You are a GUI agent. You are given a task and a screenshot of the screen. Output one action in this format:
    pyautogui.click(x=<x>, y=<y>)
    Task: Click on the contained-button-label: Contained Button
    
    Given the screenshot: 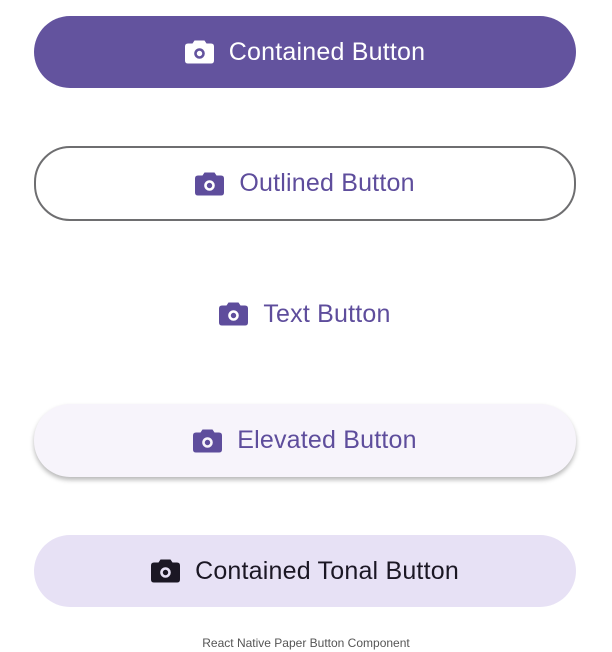 What is the action you would take?
    pyautogui.click(x=327, y=51)
    